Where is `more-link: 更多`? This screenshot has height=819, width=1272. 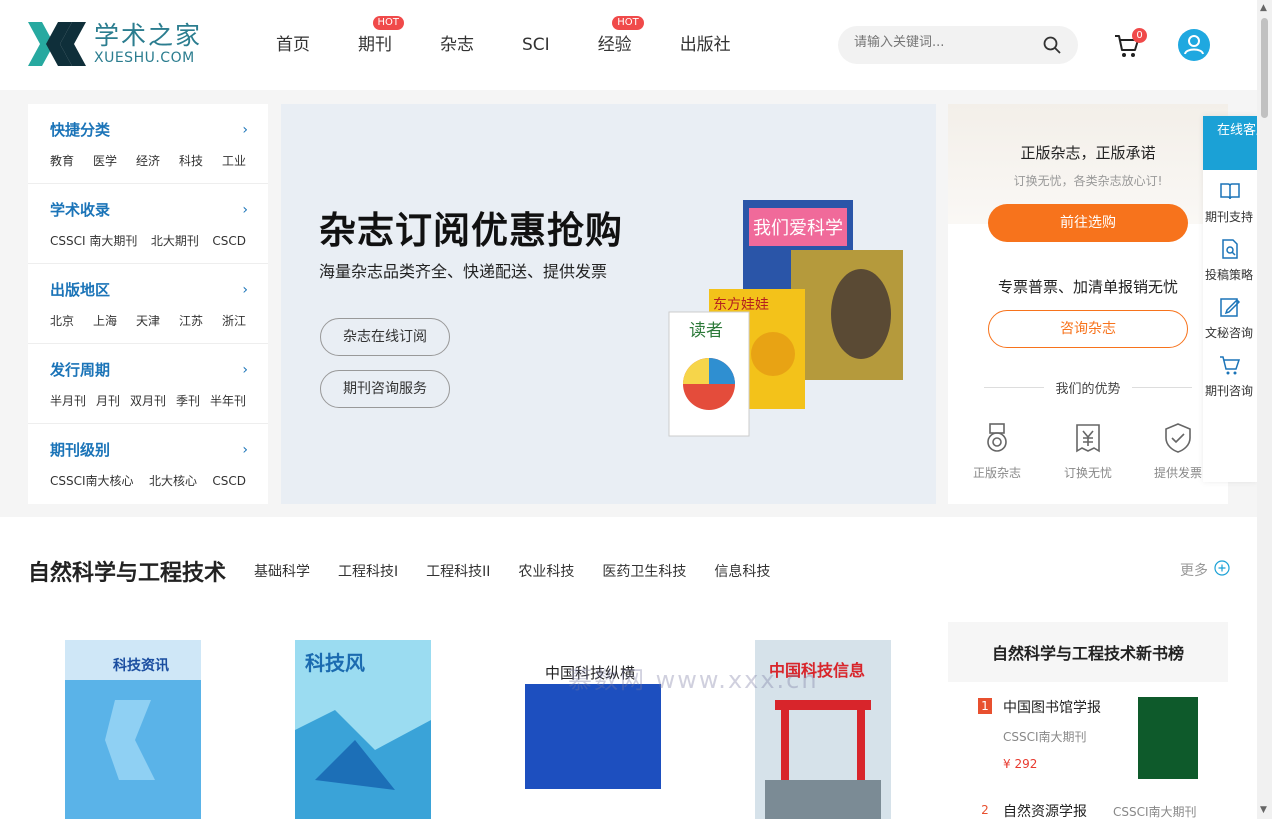 more-link: 更多 is located at coordinates (1194, 570).